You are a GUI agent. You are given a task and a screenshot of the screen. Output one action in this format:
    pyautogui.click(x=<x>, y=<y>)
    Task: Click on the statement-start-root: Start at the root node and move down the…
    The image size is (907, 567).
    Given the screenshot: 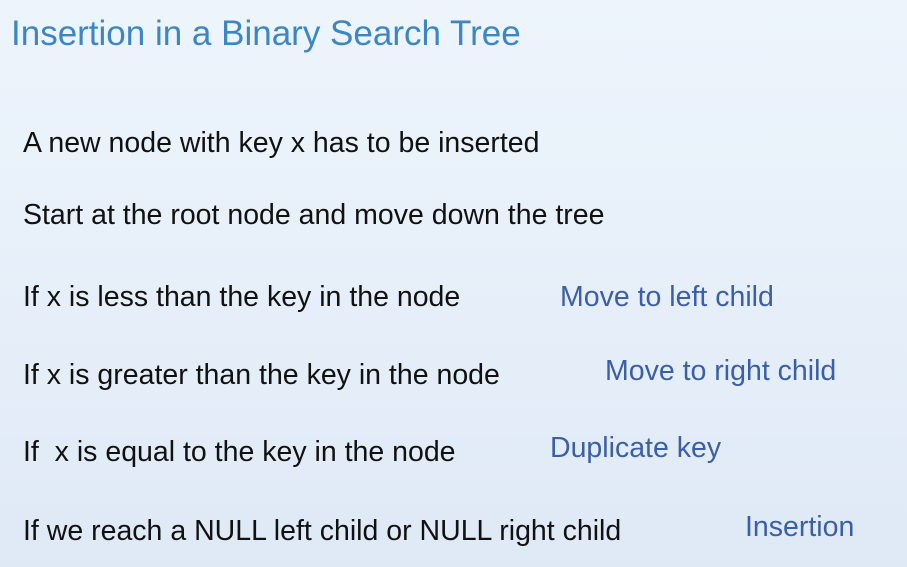 What is the action you would take?
    pyautogui.click(x=314, y=215)
    